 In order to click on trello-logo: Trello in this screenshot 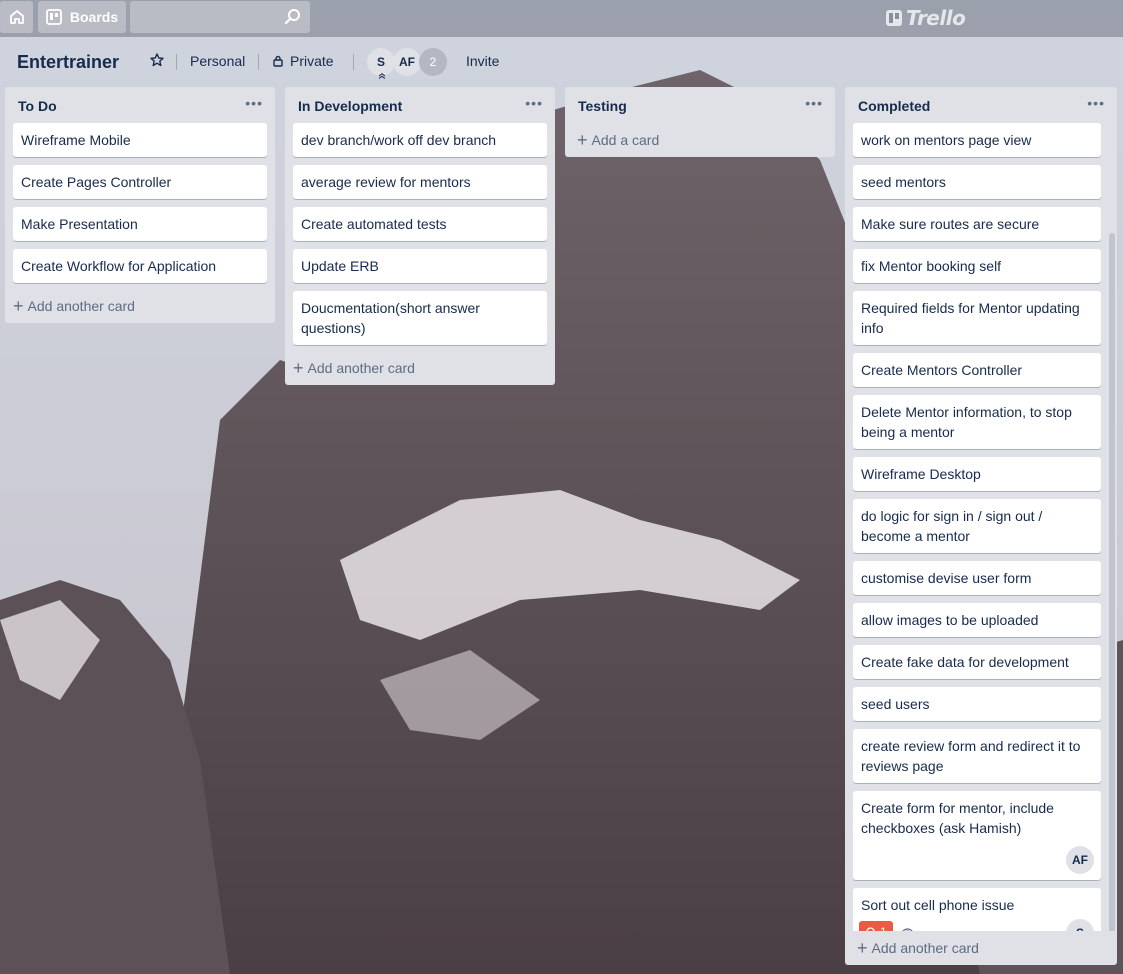, I will do `click(926, 18)`.